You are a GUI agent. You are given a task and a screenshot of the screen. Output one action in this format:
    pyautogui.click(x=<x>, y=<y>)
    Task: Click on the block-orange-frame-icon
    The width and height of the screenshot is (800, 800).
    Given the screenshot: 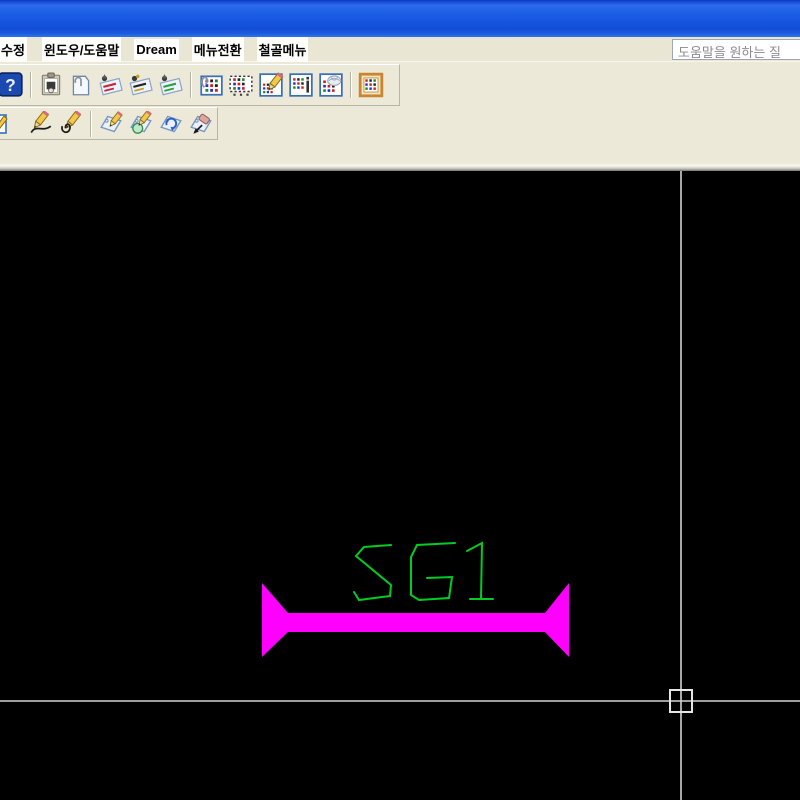 What is the action you would take?
    pyautogui.click(x=371, y=85)
    